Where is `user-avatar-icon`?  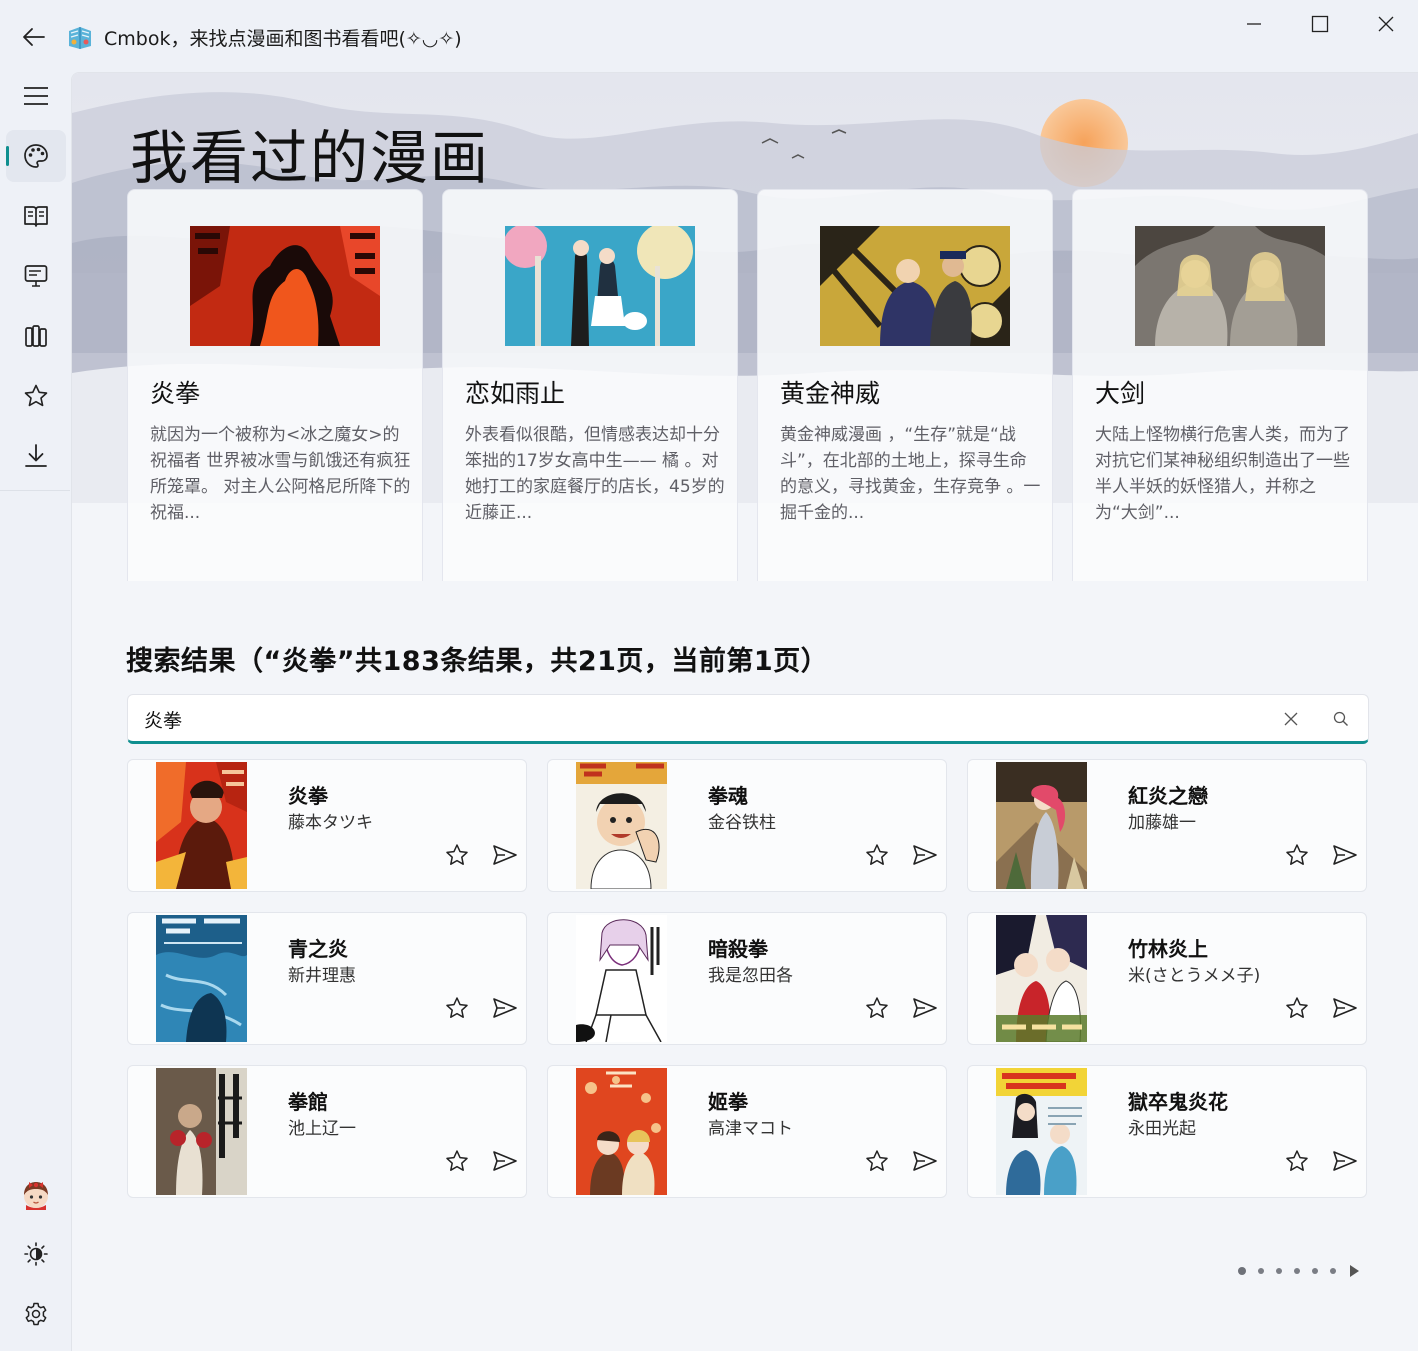
user-avatar-icon is located at coordinates (36, 1196).